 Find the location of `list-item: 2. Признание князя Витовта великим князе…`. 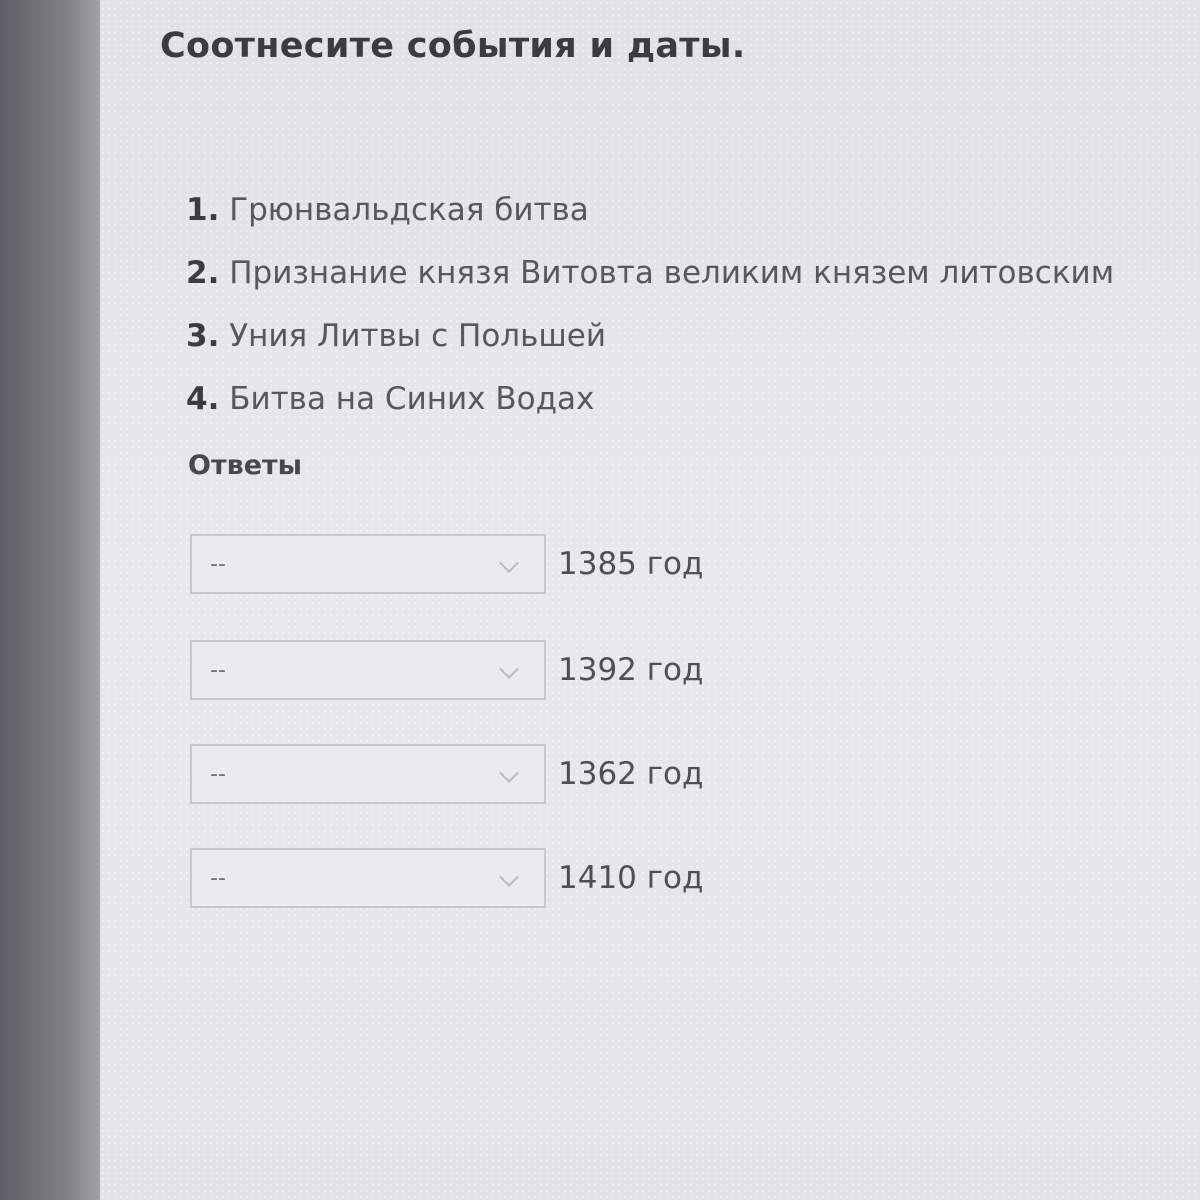

list-item: 2. Признание князя Витовта великим князе… is located at coordinates (650, 286).